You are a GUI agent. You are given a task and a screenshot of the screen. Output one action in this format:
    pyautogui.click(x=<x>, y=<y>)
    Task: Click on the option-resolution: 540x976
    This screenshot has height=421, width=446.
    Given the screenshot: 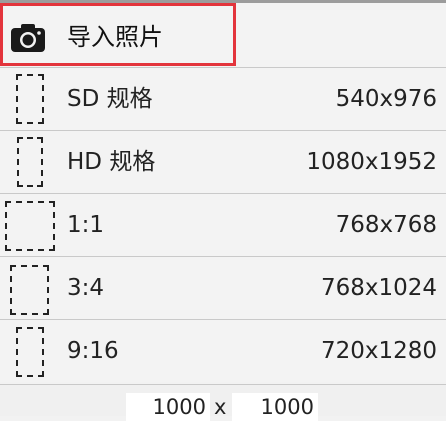 What is the action you would take?
    pyautogui.click(x=386, y=99)
    